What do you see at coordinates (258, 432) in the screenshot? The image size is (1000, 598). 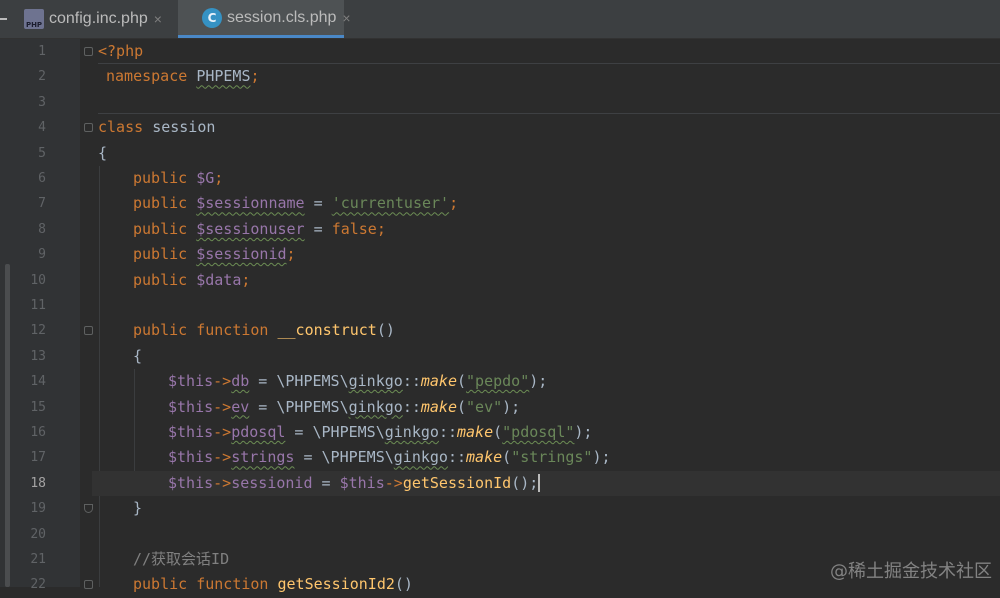 I see `property-name: pdosql` at bounding box center [258, 432].